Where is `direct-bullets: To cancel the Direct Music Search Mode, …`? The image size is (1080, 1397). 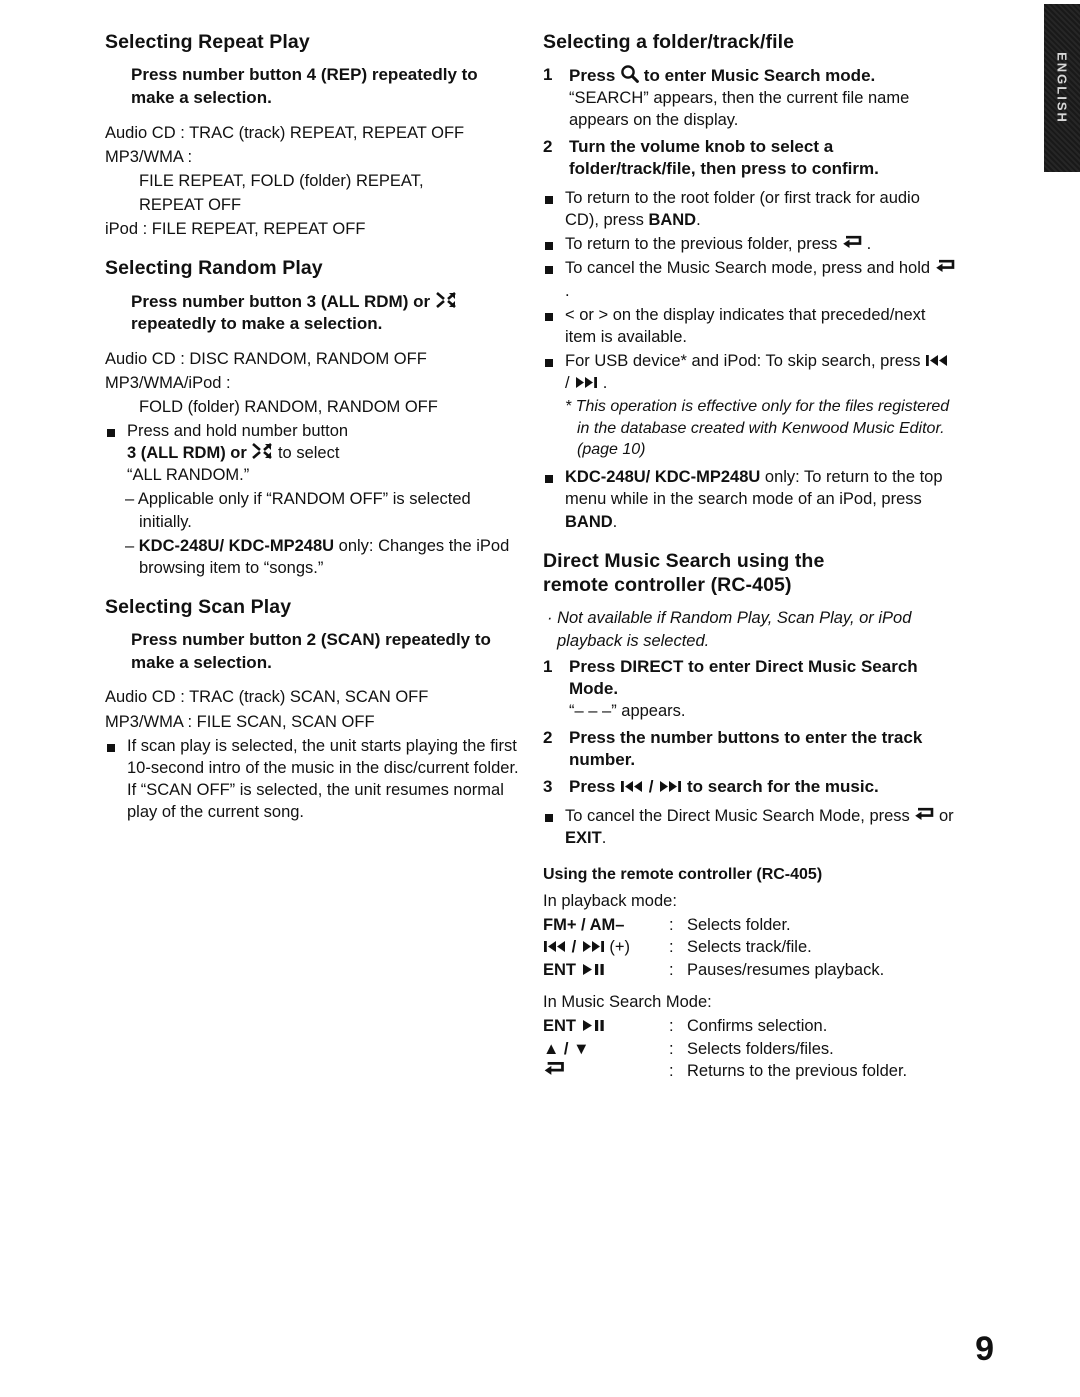
direct-bullets: To cancel the Direct Music Search Mode, … is located at coordinates (750, 827).